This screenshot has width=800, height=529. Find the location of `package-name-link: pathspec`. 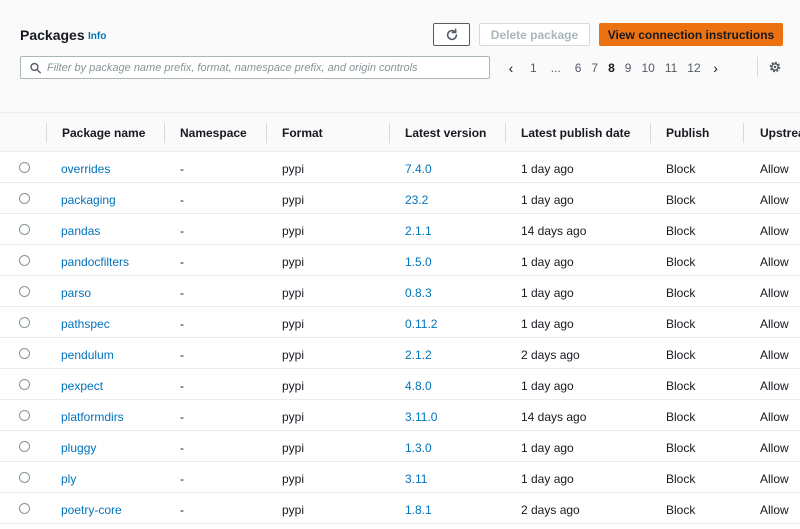

package-name-link: pathspec is located at coordinates (85, 324).